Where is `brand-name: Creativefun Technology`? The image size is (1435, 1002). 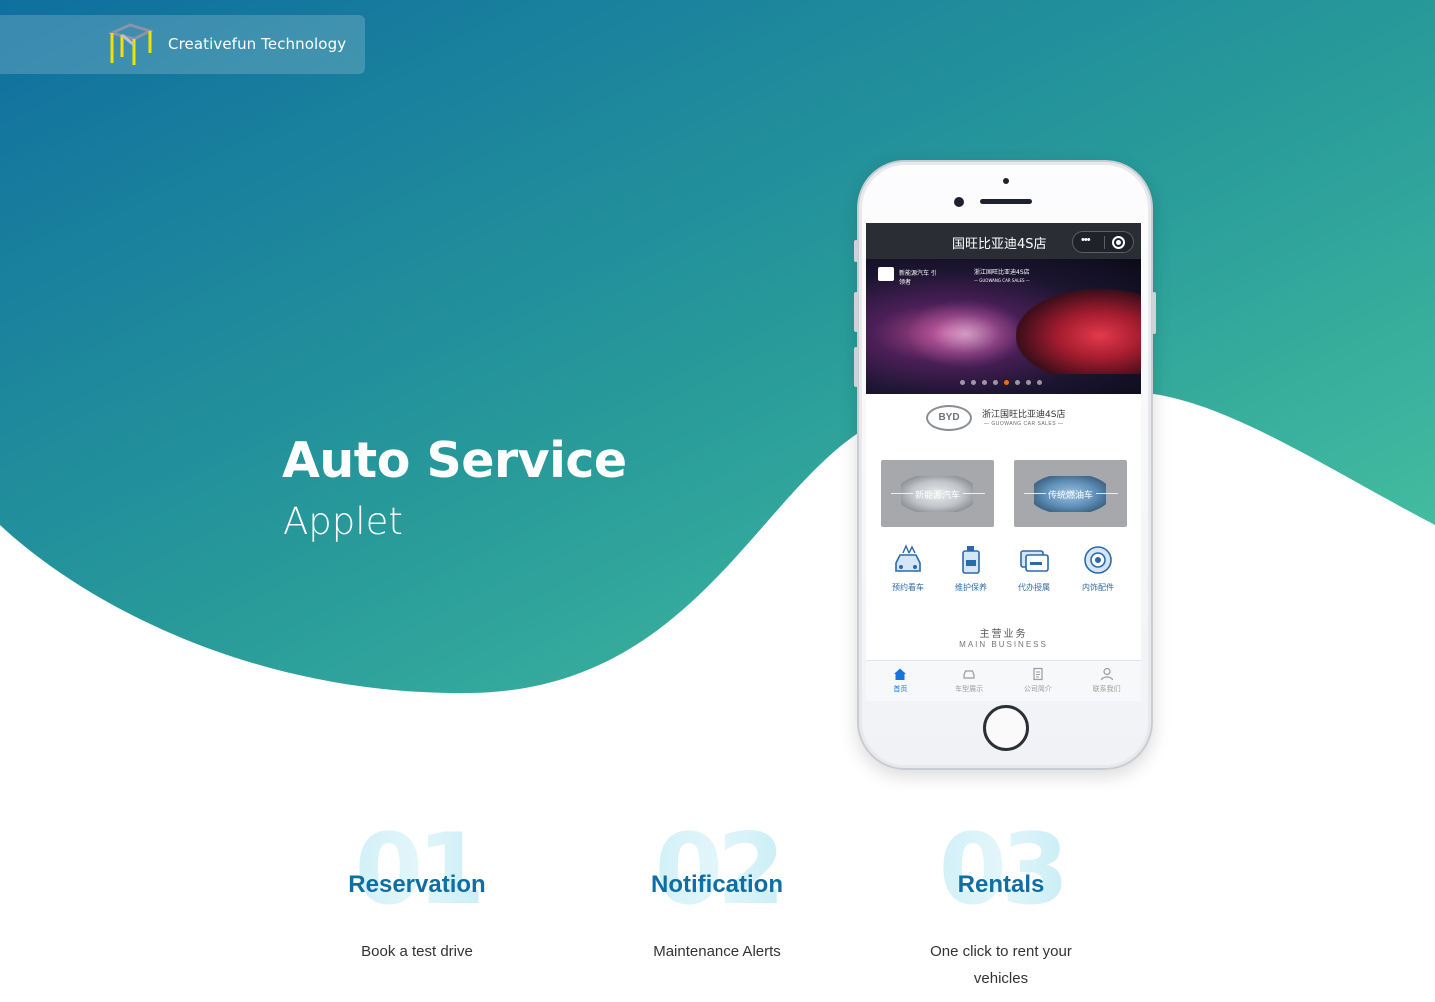
brand-name: Creativefun Technology is located at coordinates (257, 44).